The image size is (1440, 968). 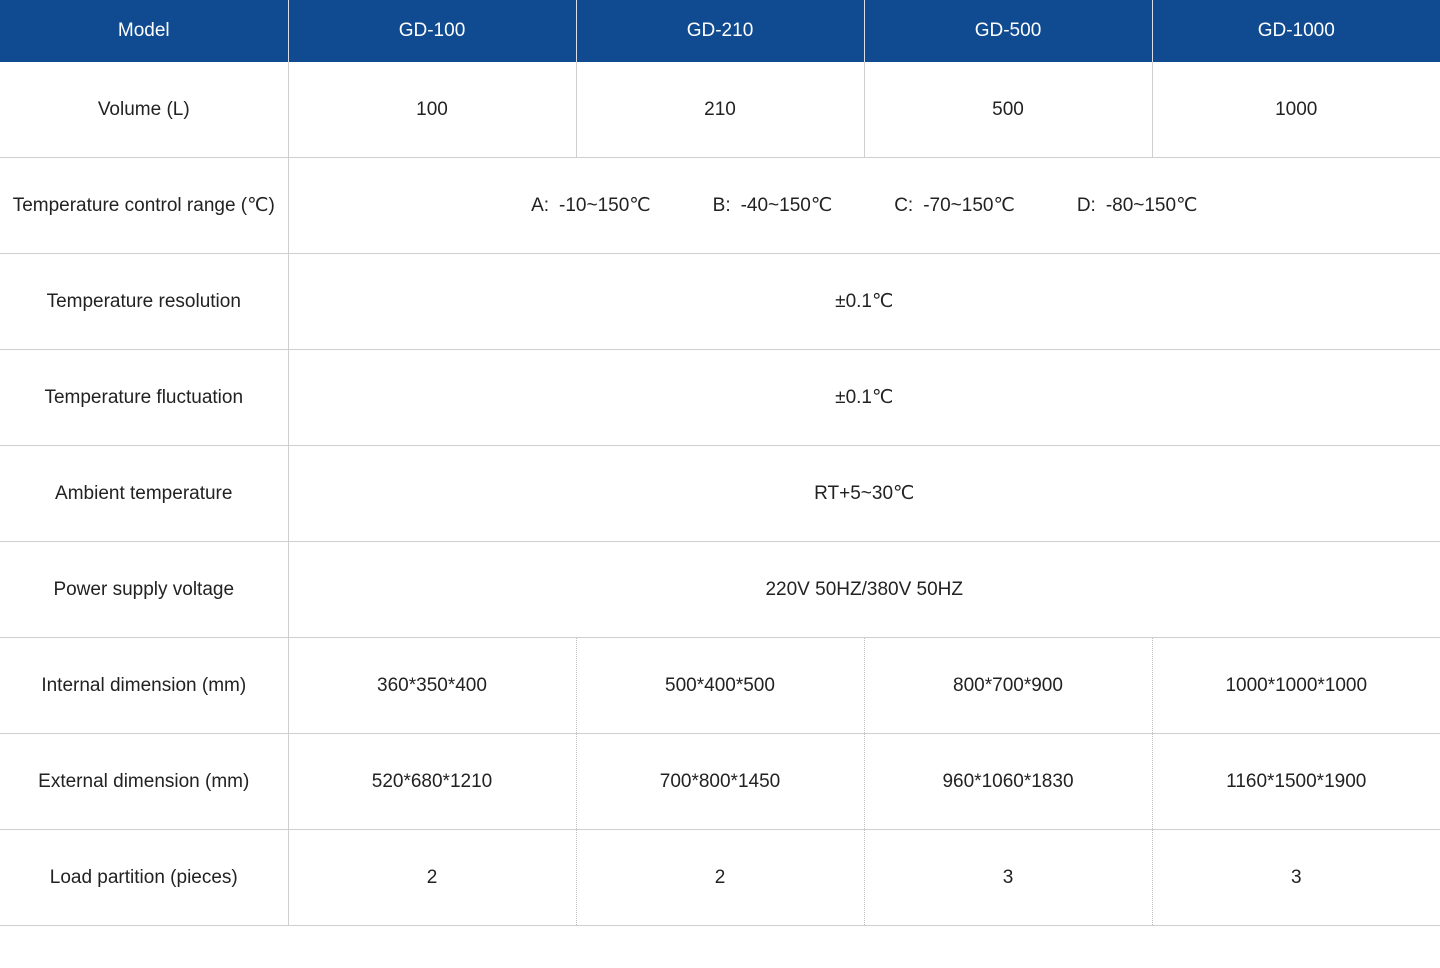 What do you see at coordinates (1007, 781) in the screenshot?
I see `table-cell: 960*1060*1830` at bounding box center [1007, 781].